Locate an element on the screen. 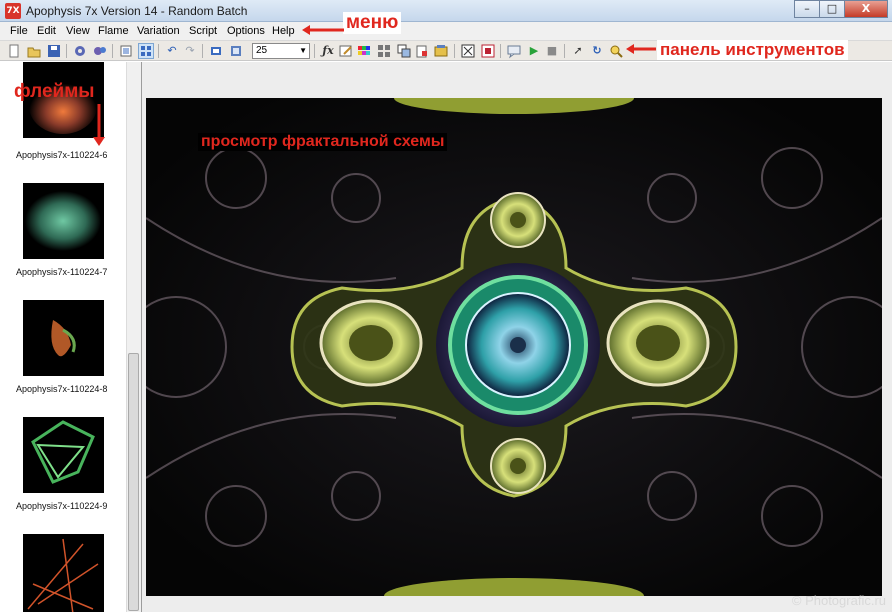 This screenshot has height=612, width=892. scrollbar-thumb is located at coordinates (133, 482).